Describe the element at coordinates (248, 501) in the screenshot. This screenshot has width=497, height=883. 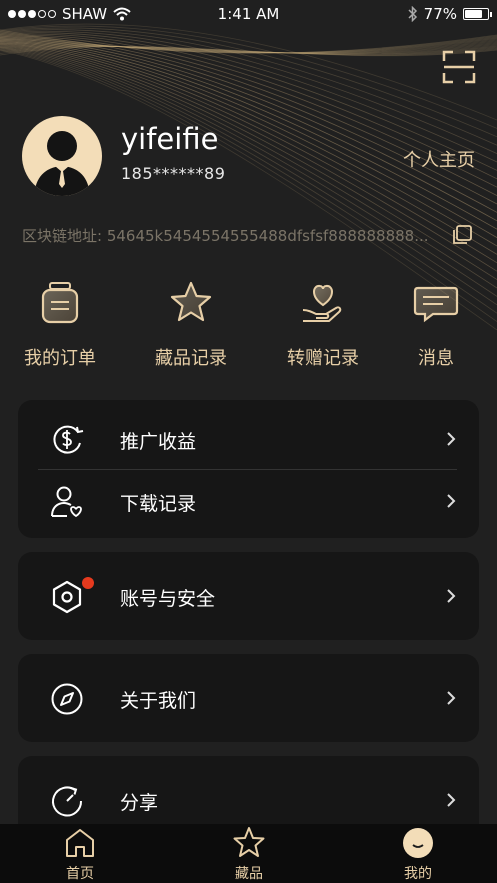
I see `menu-row-downloads: 下载记录` at that location.